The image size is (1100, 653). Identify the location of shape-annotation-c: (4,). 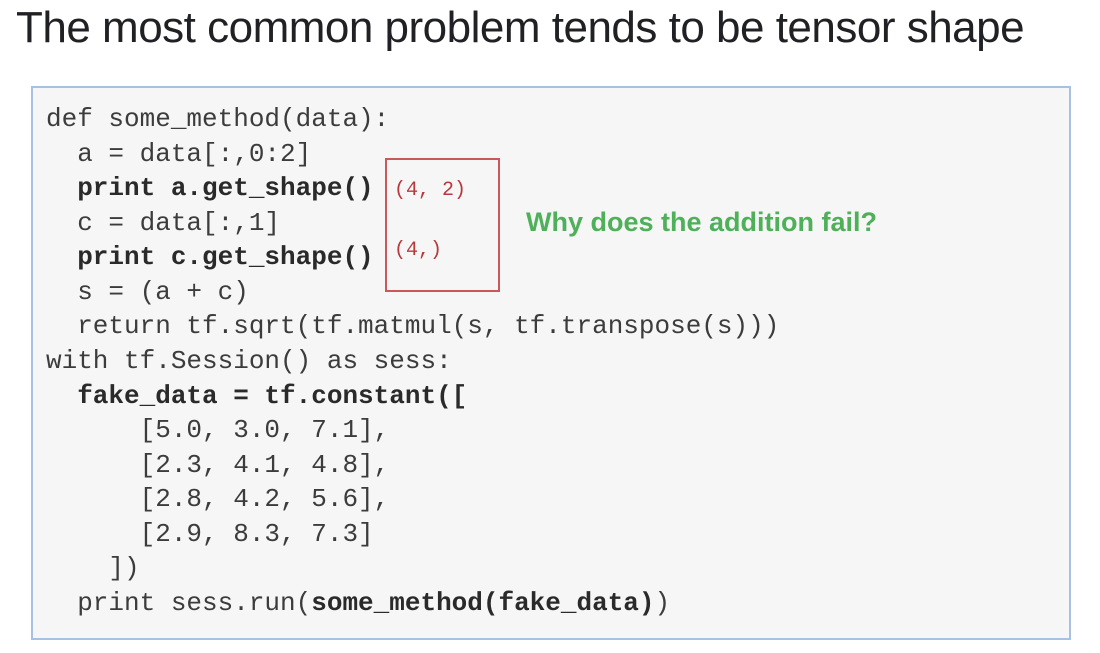
(418, 250).